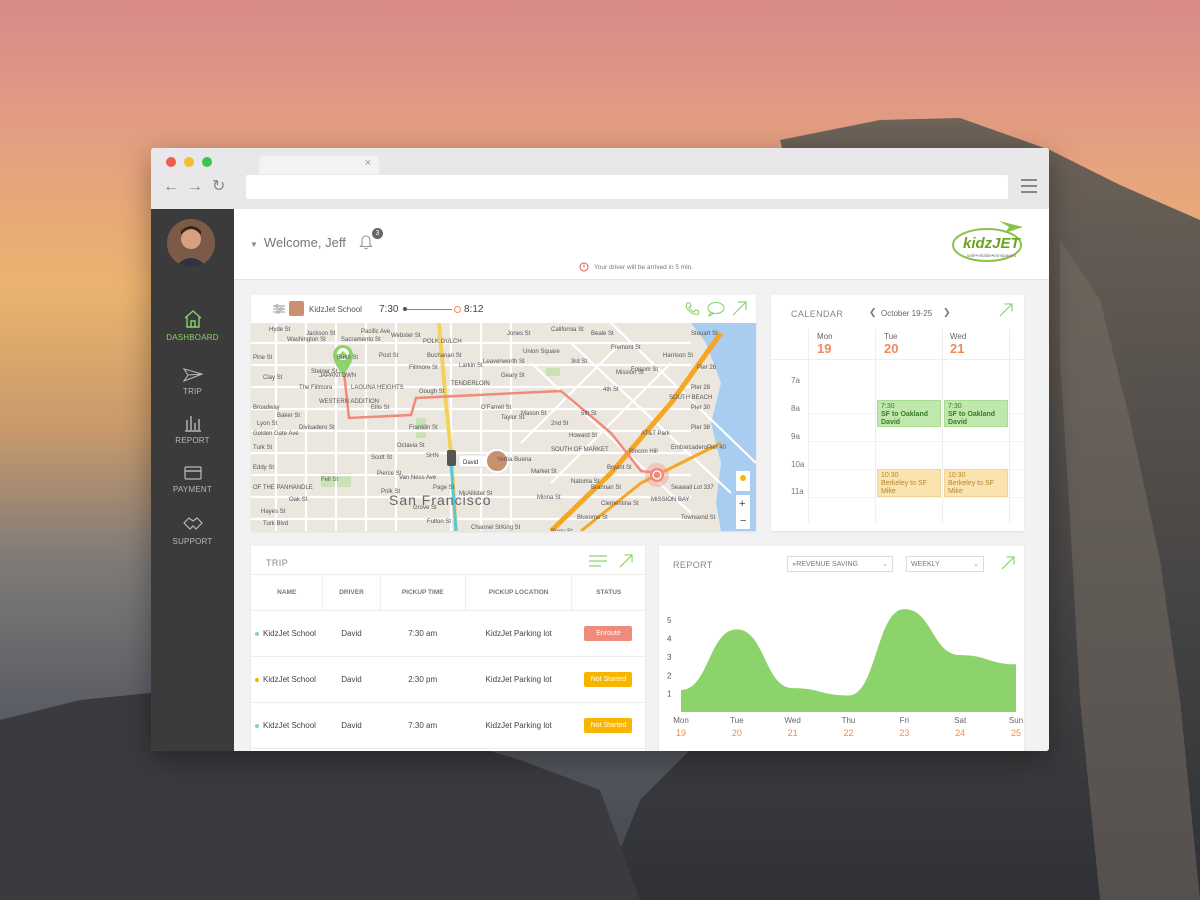  Describe the element at coordinates (585, 482) in the screenshot. I see `map-street-label: Natoma St` at that location.